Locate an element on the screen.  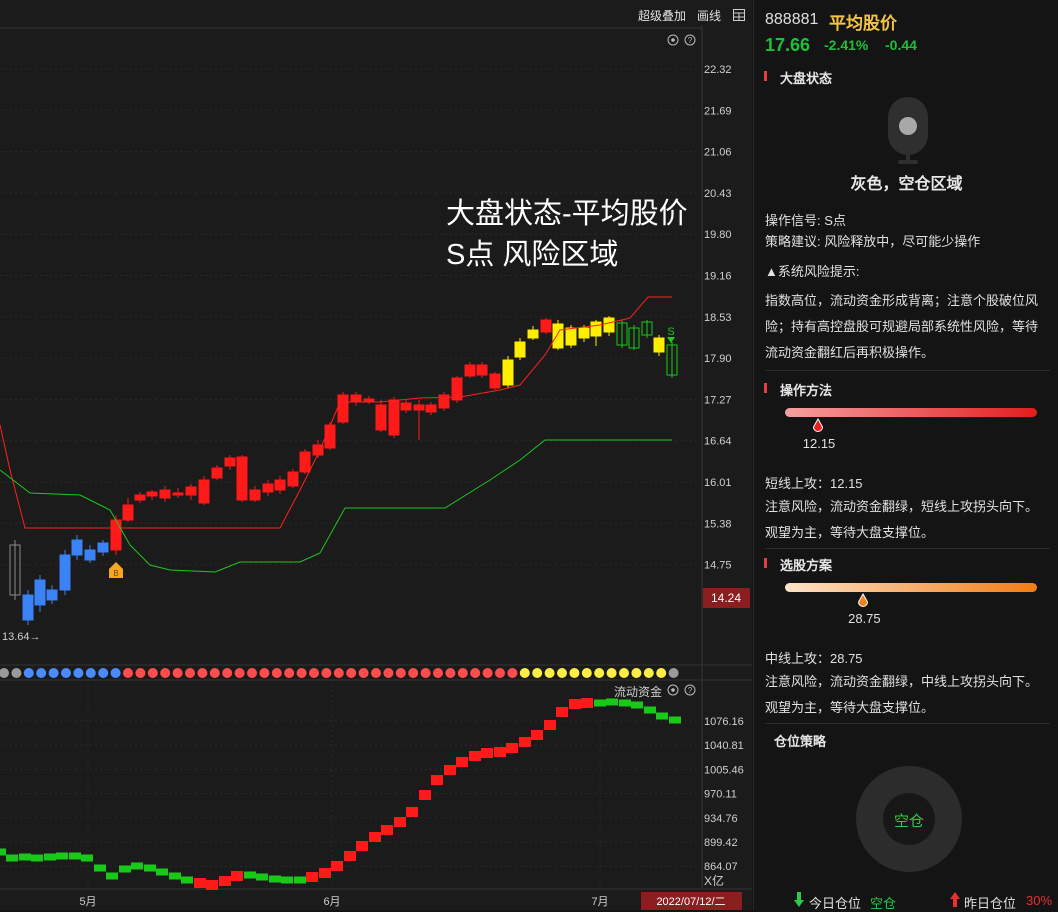
overlay-title-line1: 大盘状态-平均股价 is located at coordinates (567, 214).